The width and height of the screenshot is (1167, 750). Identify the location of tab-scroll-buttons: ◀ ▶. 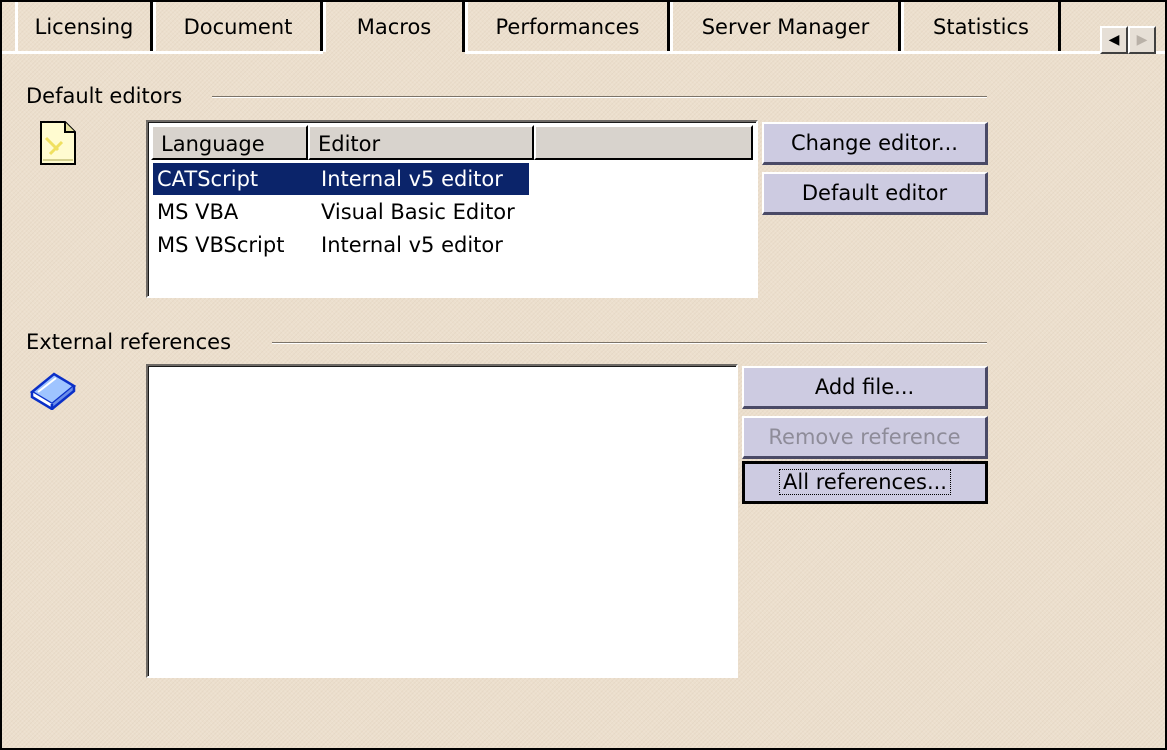
(1129, 40).